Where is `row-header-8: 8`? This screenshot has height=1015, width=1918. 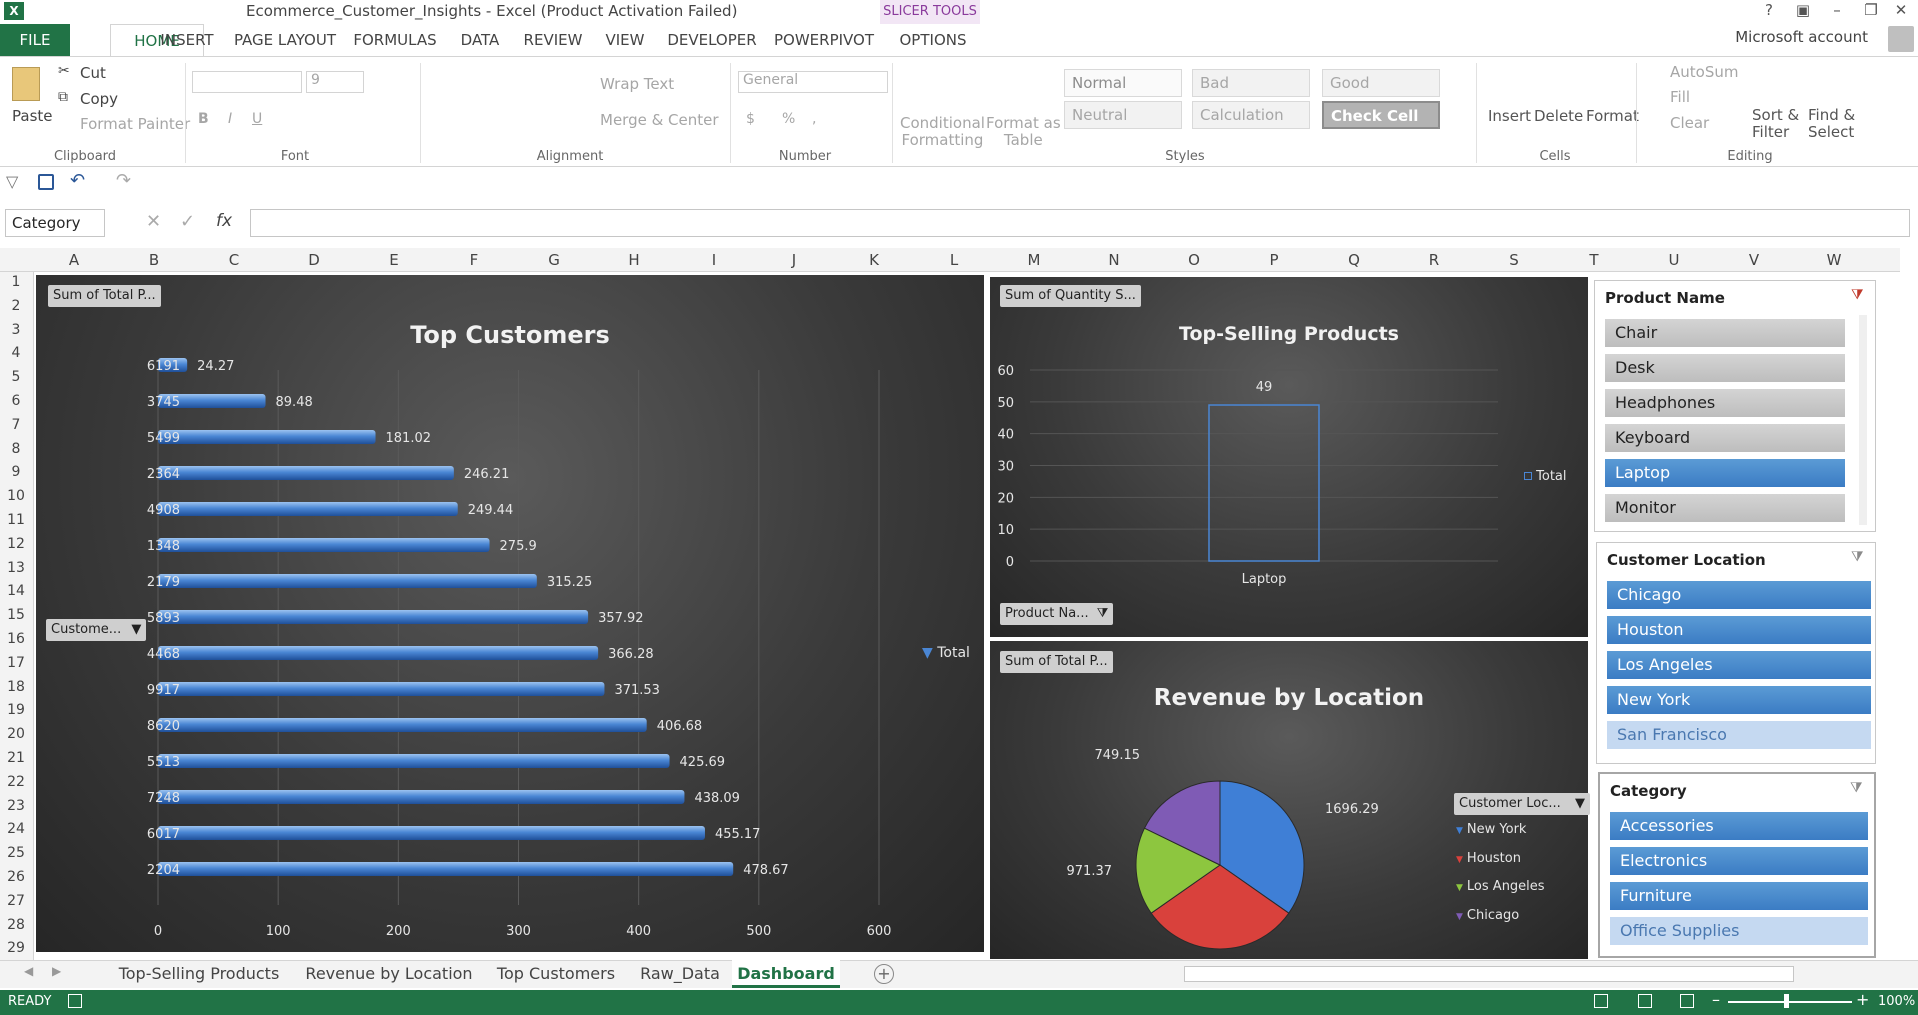
row-header-8: 8 is located at coordinates (16, 452).